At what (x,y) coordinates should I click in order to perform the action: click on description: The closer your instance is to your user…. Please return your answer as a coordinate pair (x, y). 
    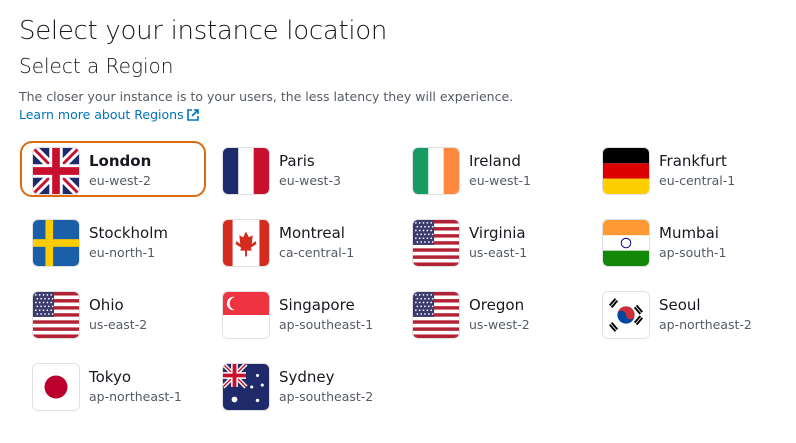
    Looking at the image, I should click on (266, 96).